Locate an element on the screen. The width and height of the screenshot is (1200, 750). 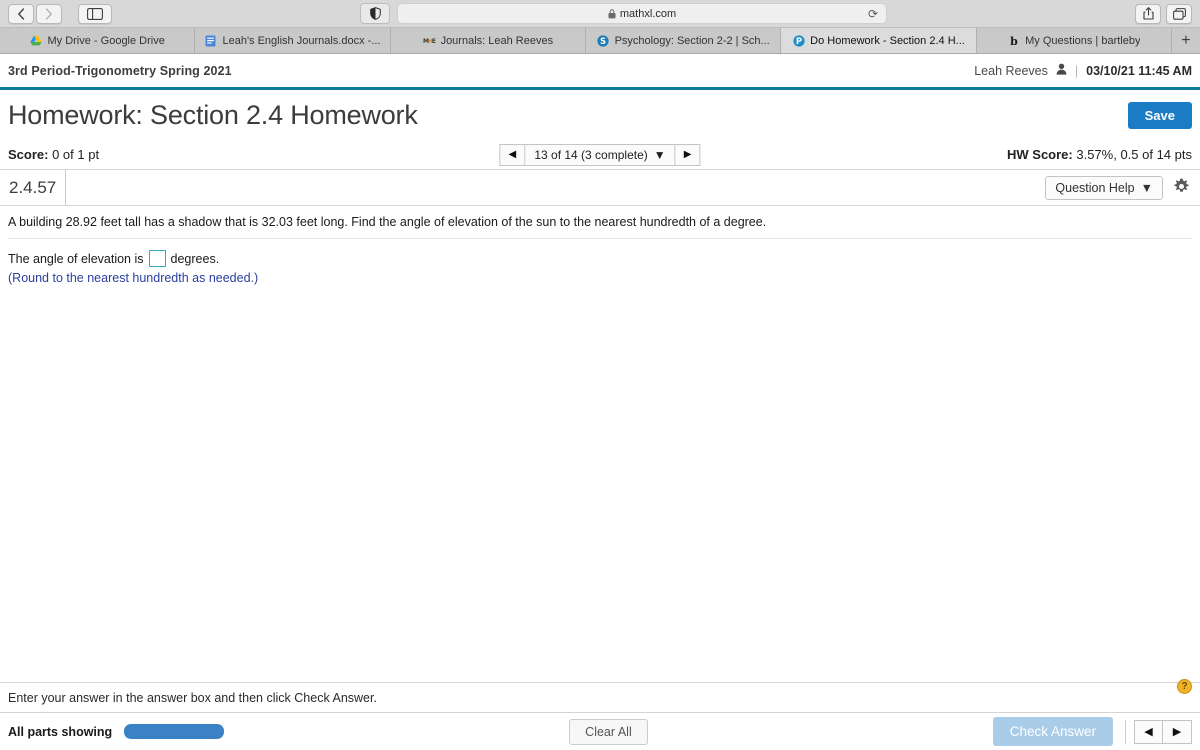
privacy-report-button is located at coordinates (375, 13).